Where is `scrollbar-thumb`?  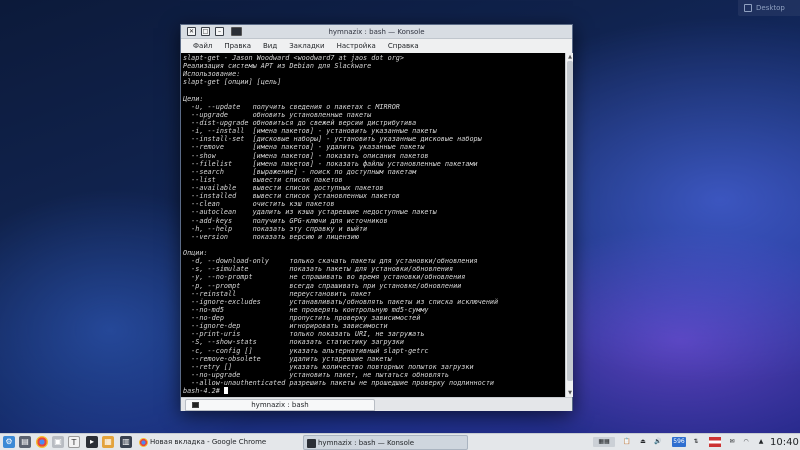
scrollbar-thumb is located at coordinates (570, 221).